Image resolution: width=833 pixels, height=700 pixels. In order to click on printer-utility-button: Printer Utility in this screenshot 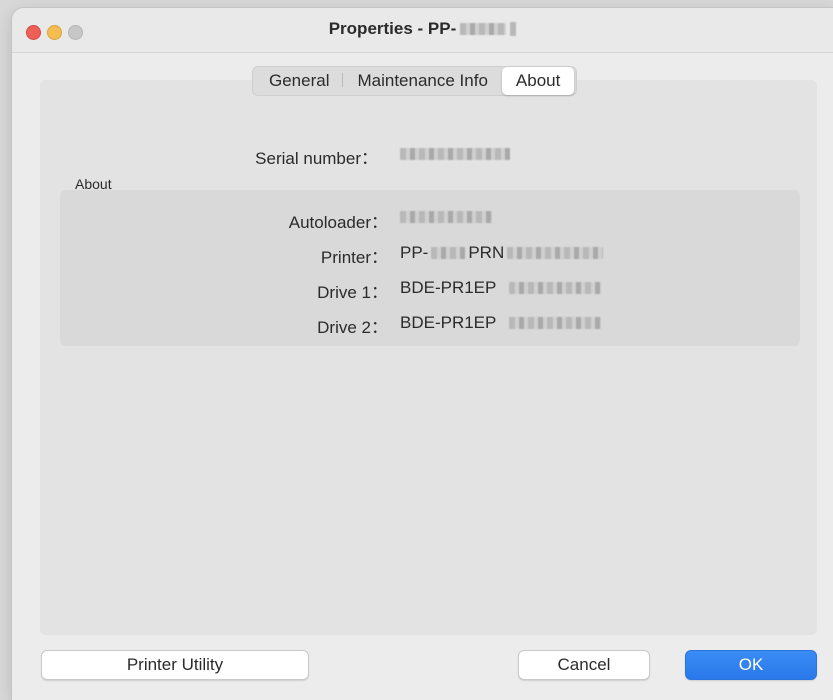, I will do `click(175, 665)`.